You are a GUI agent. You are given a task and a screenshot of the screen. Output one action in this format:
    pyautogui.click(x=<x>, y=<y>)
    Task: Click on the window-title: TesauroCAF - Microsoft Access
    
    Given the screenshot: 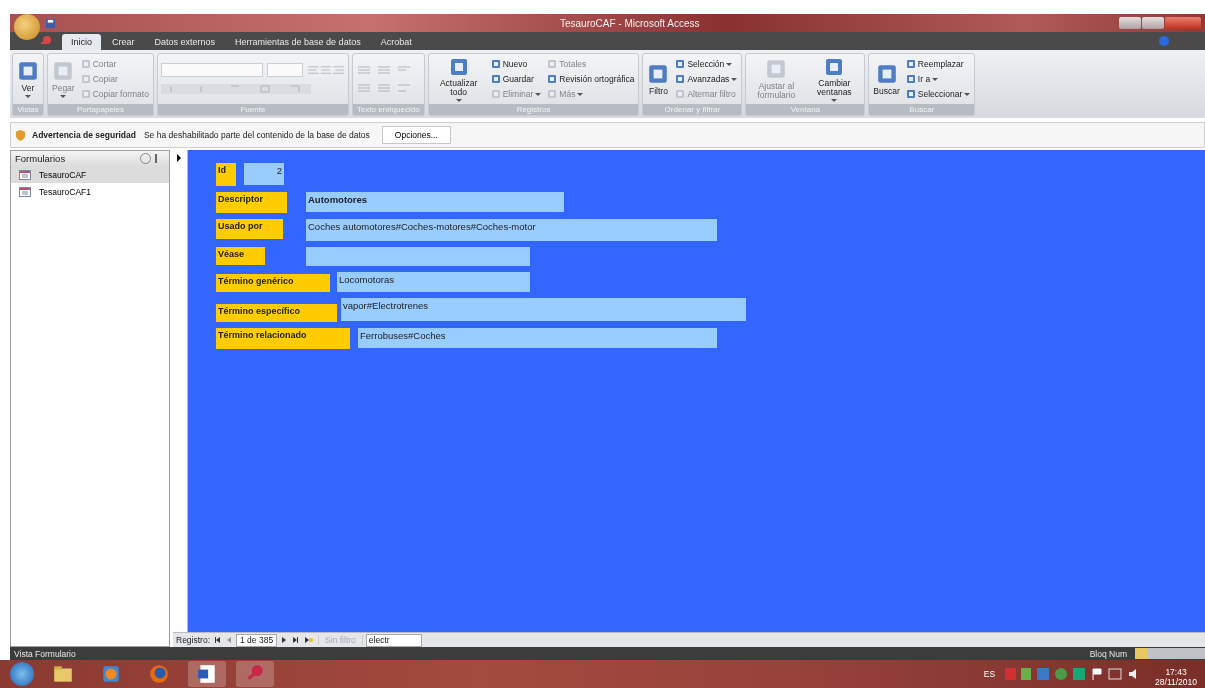 What is the action you would take?
    pyautogui.click(x=629, y=23)
    